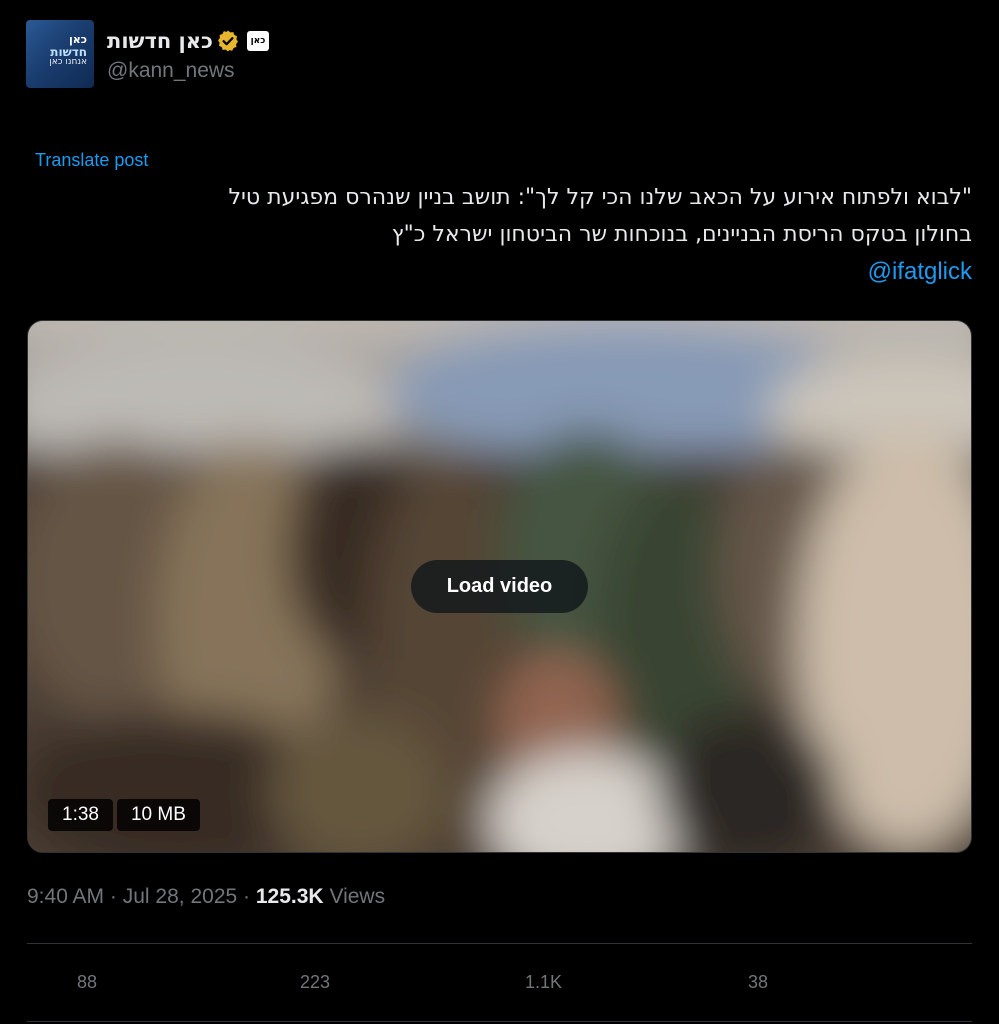 This screenshot has width=999, height=1024. Describe the element at coordinates (920, 271) in the screenshot. I see `mention-link: @ifatglick` at that location.